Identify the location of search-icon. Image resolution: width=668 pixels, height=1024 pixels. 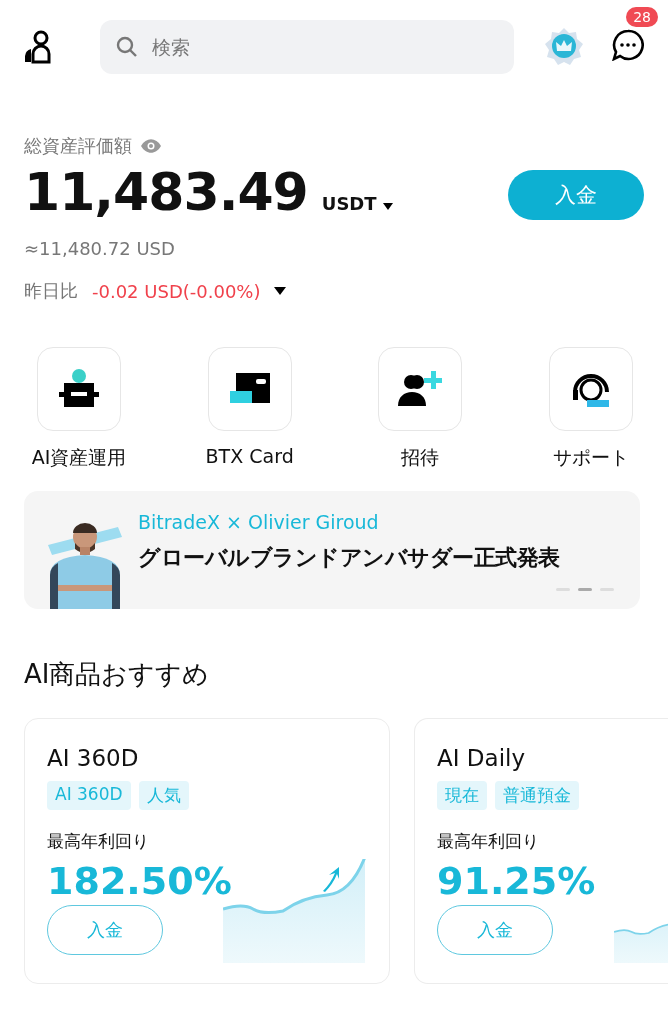
(127, 47).